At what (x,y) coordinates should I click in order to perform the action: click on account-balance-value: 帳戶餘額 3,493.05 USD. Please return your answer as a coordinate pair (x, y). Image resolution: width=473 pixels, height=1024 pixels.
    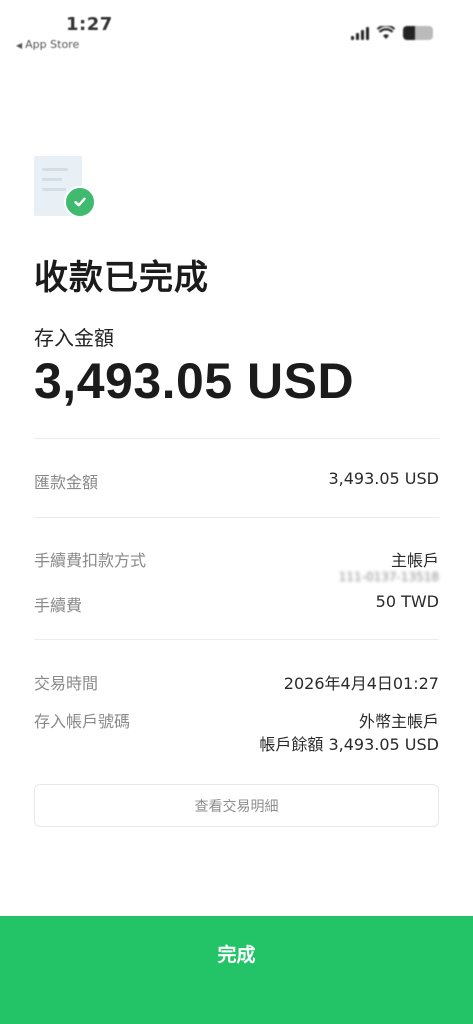
    Looking at the image, I should click on (349, 744).